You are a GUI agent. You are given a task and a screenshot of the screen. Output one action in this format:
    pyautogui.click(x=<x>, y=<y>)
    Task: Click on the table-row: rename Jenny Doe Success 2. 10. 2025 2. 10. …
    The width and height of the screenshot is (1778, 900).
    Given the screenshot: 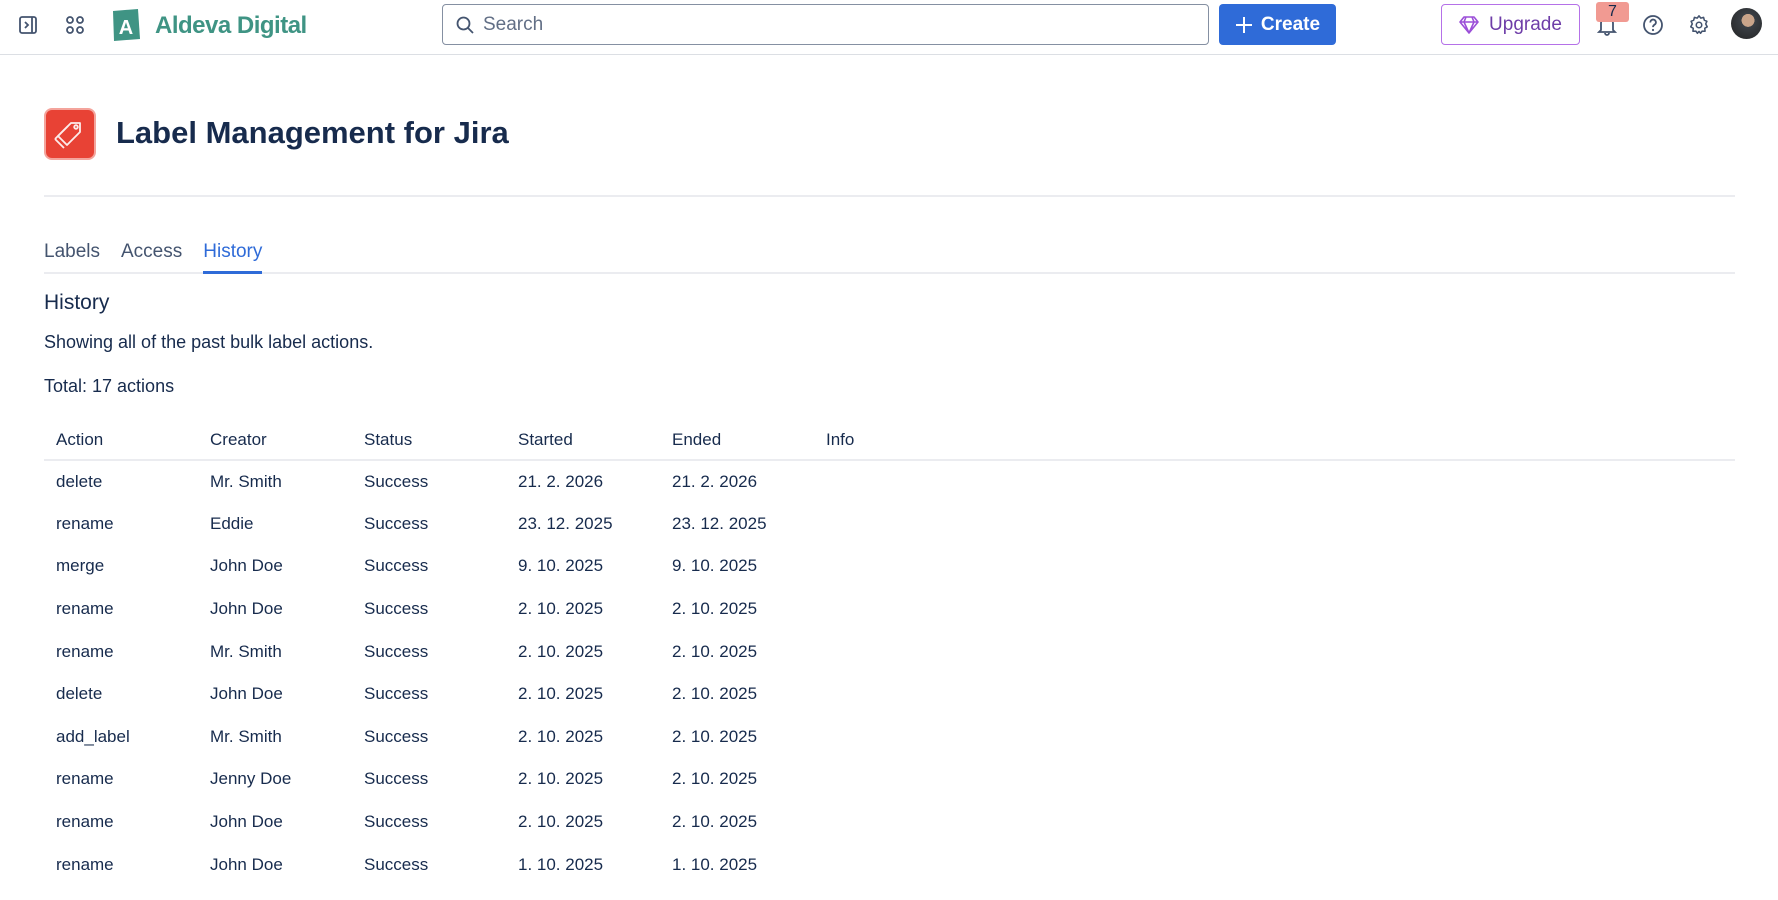 What is the action you would take?
    pyautogui.click(x=889, y=779)
    